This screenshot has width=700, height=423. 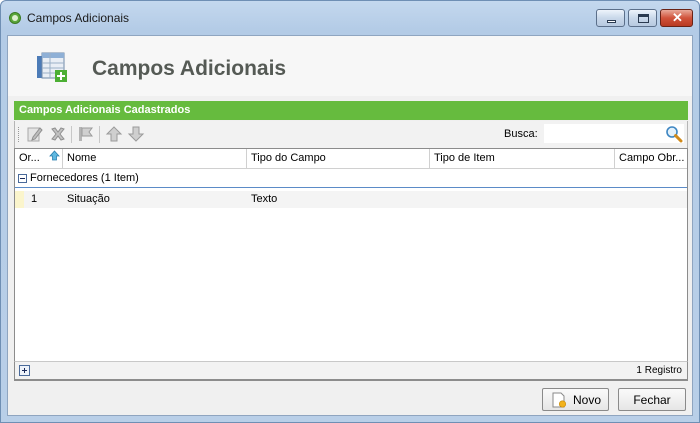 I want to click on toolbar: Busca:, so click(x=351, y=134).